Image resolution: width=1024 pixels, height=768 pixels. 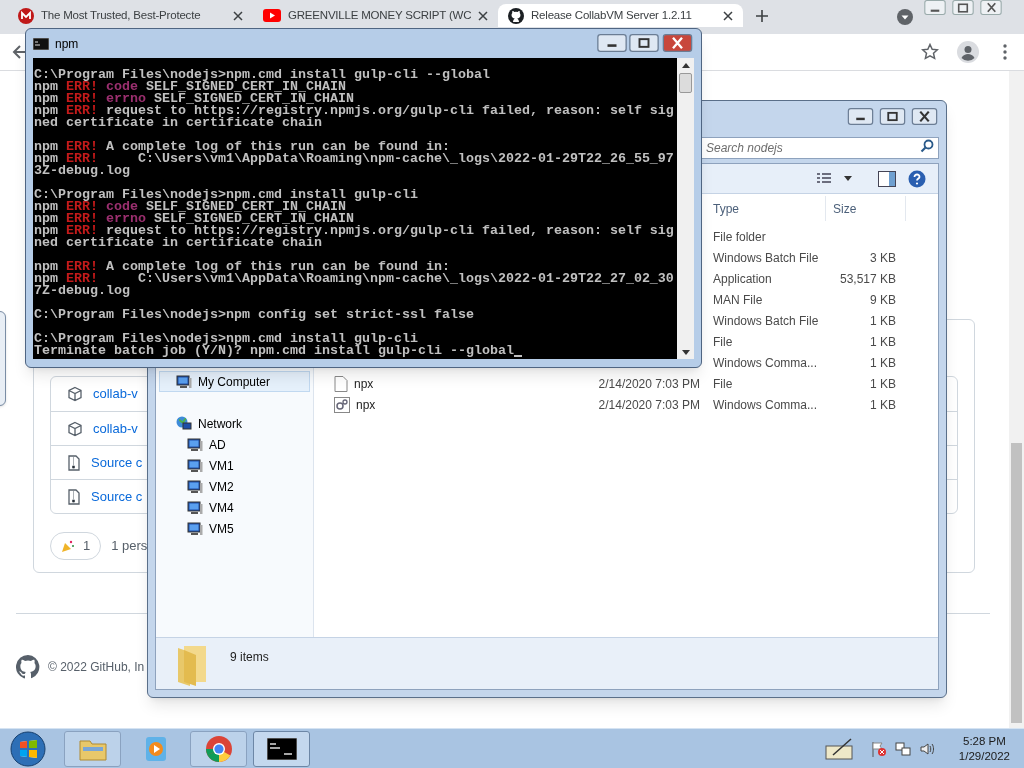 I want to click on text-cursor, so click(x=517, y=356).